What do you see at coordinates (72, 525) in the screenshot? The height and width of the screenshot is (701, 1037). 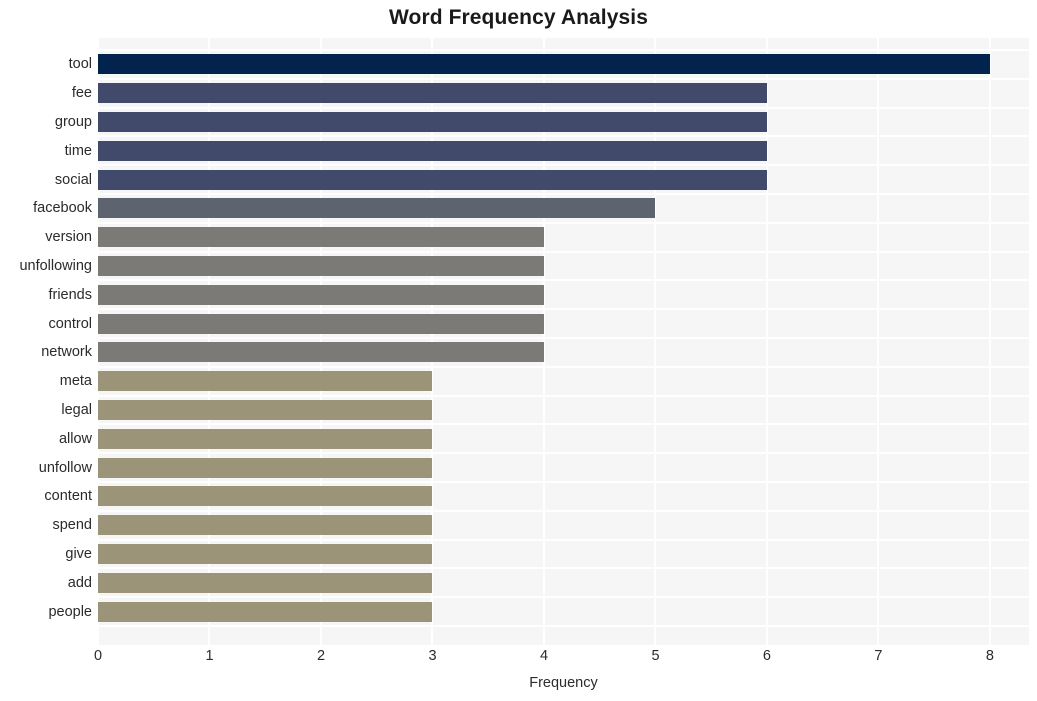 I see `y-tick-label: spend` at bounding box center [72, 525].